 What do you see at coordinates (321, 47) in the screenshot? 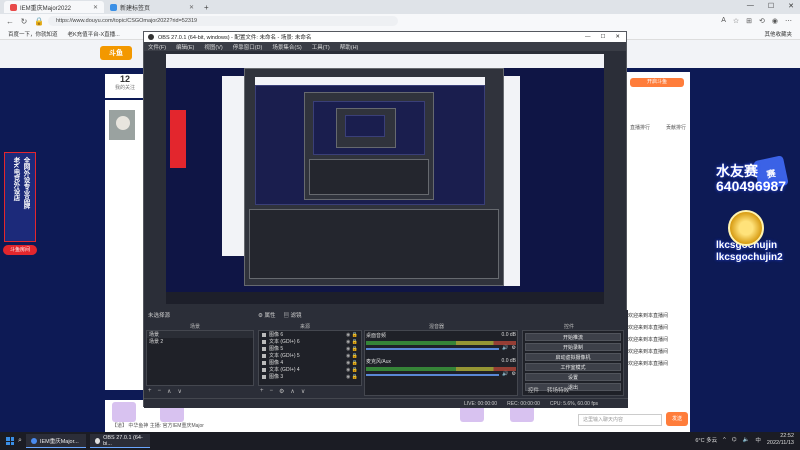
I see `menu-tools: 工具(T)` at bounding box center [321, 47].